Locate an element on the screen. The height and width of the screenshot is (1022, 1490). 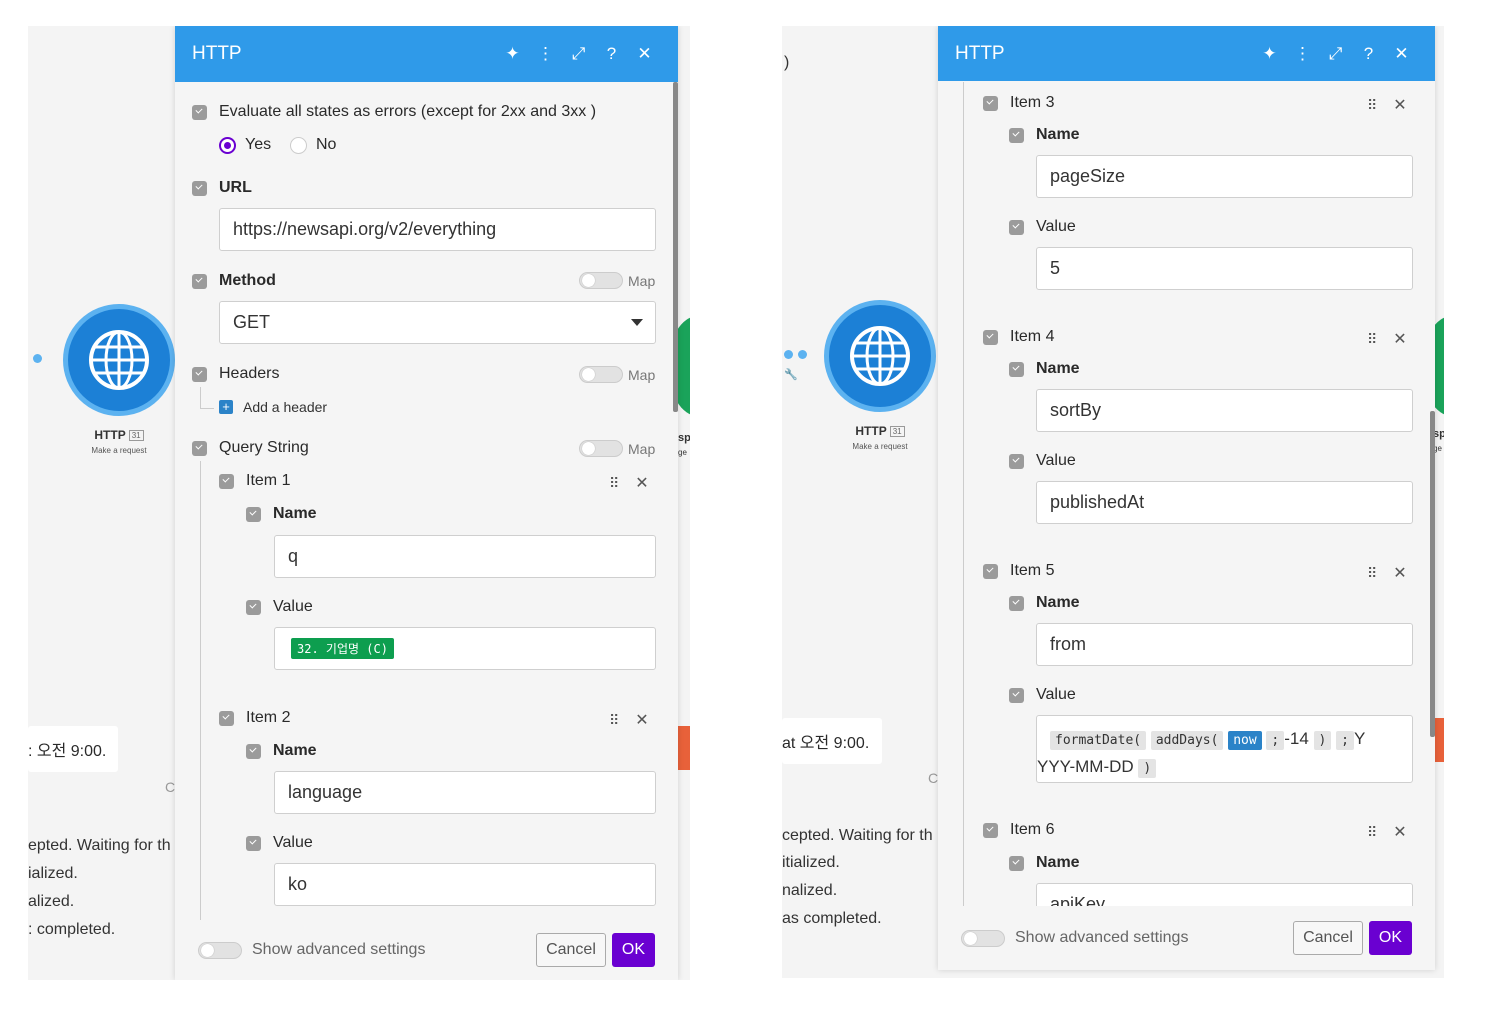
item1-name-row: Name is located at coordinates (281, 514).